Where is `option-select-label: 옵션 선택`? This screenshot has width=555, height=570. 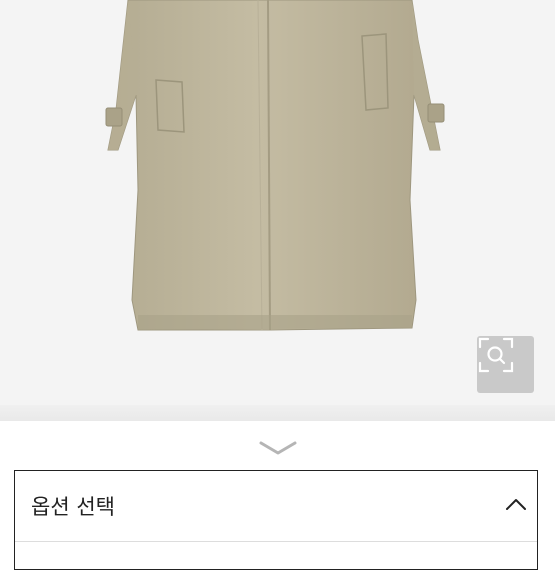 option-select-label: 옵션 선택 is located at coordinates (73, 507).